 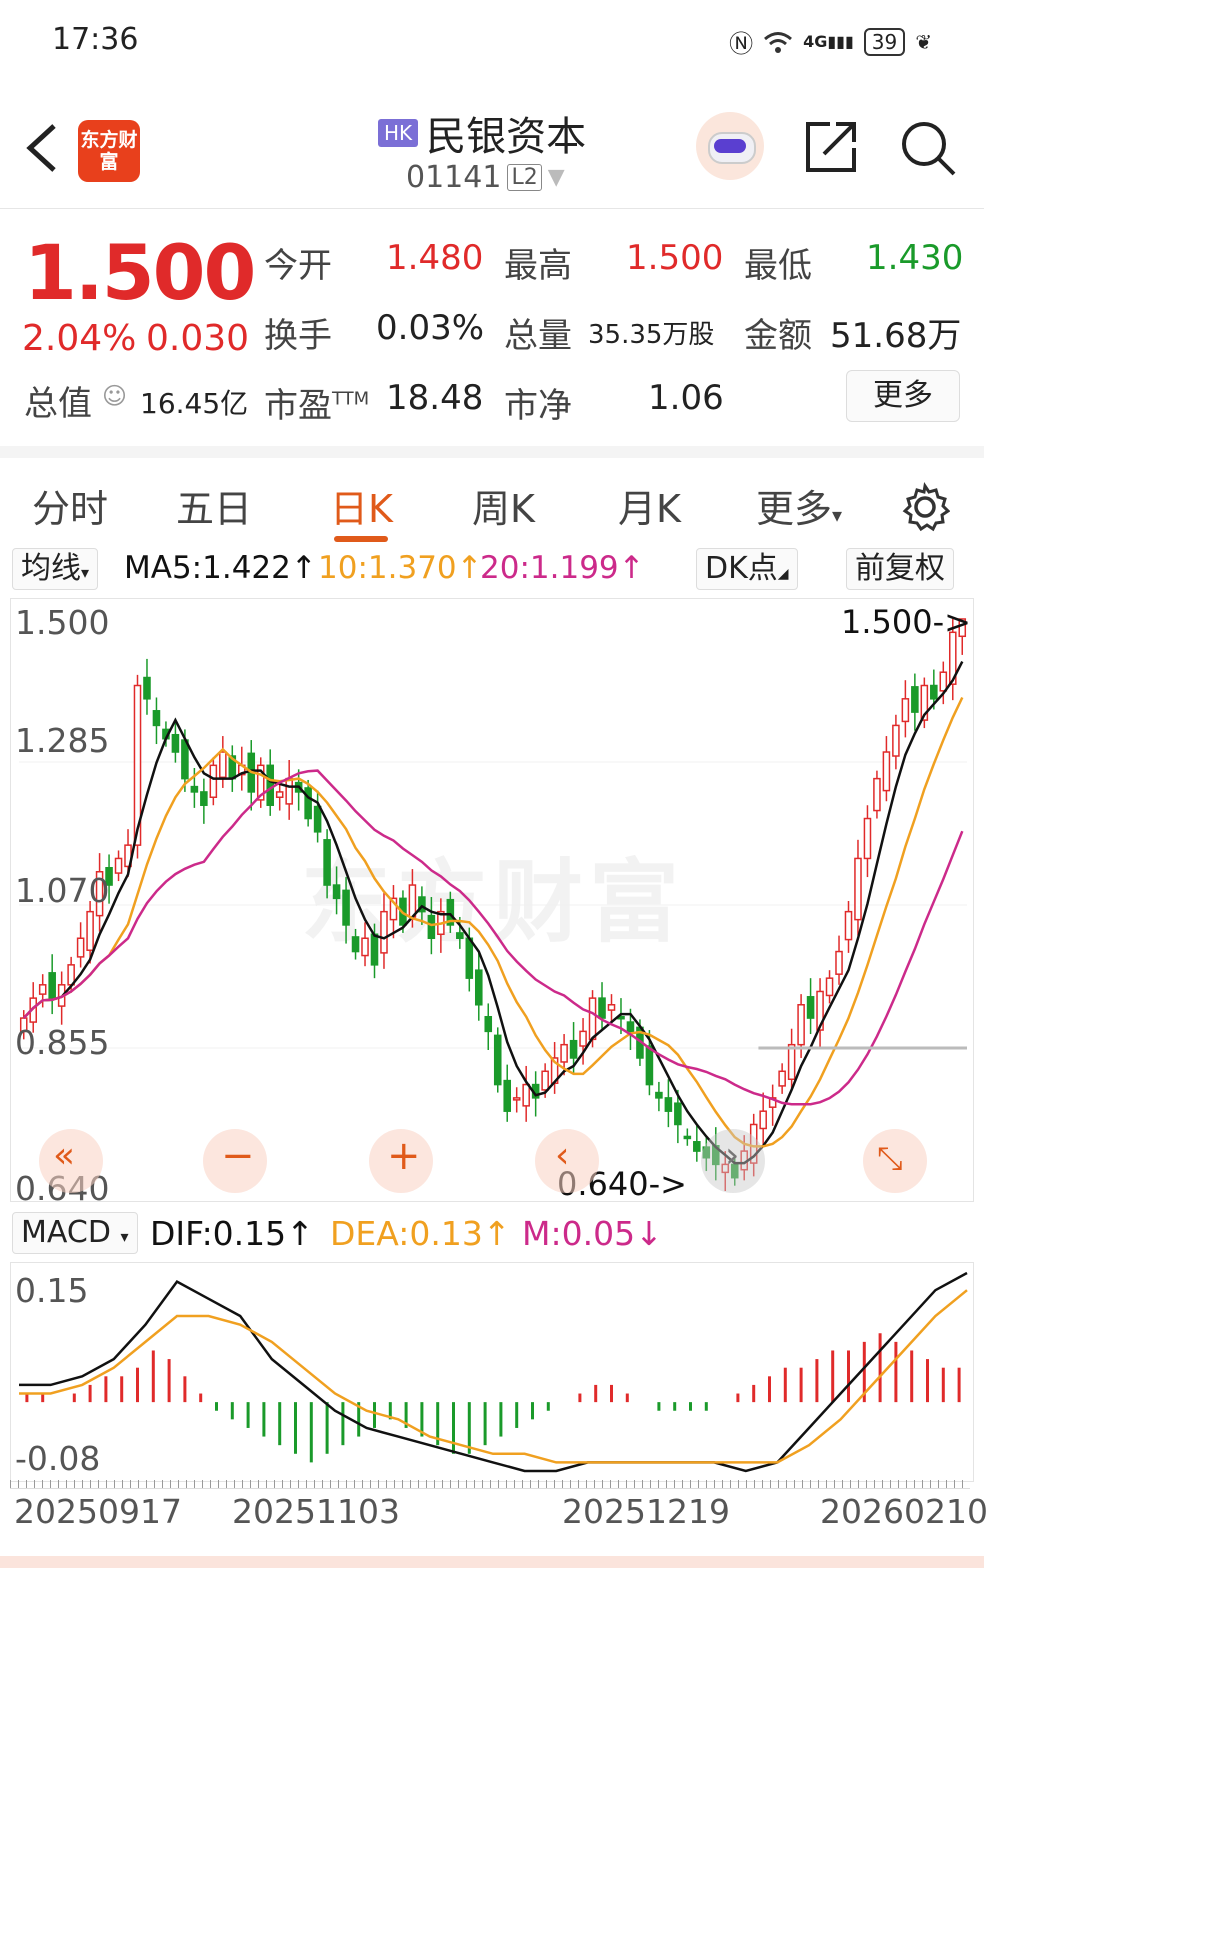 What do you see at coordinates (592, 1233) in the screenshot?
I see `m-value: M:0.05↓` at bounding box center [592, 1233].